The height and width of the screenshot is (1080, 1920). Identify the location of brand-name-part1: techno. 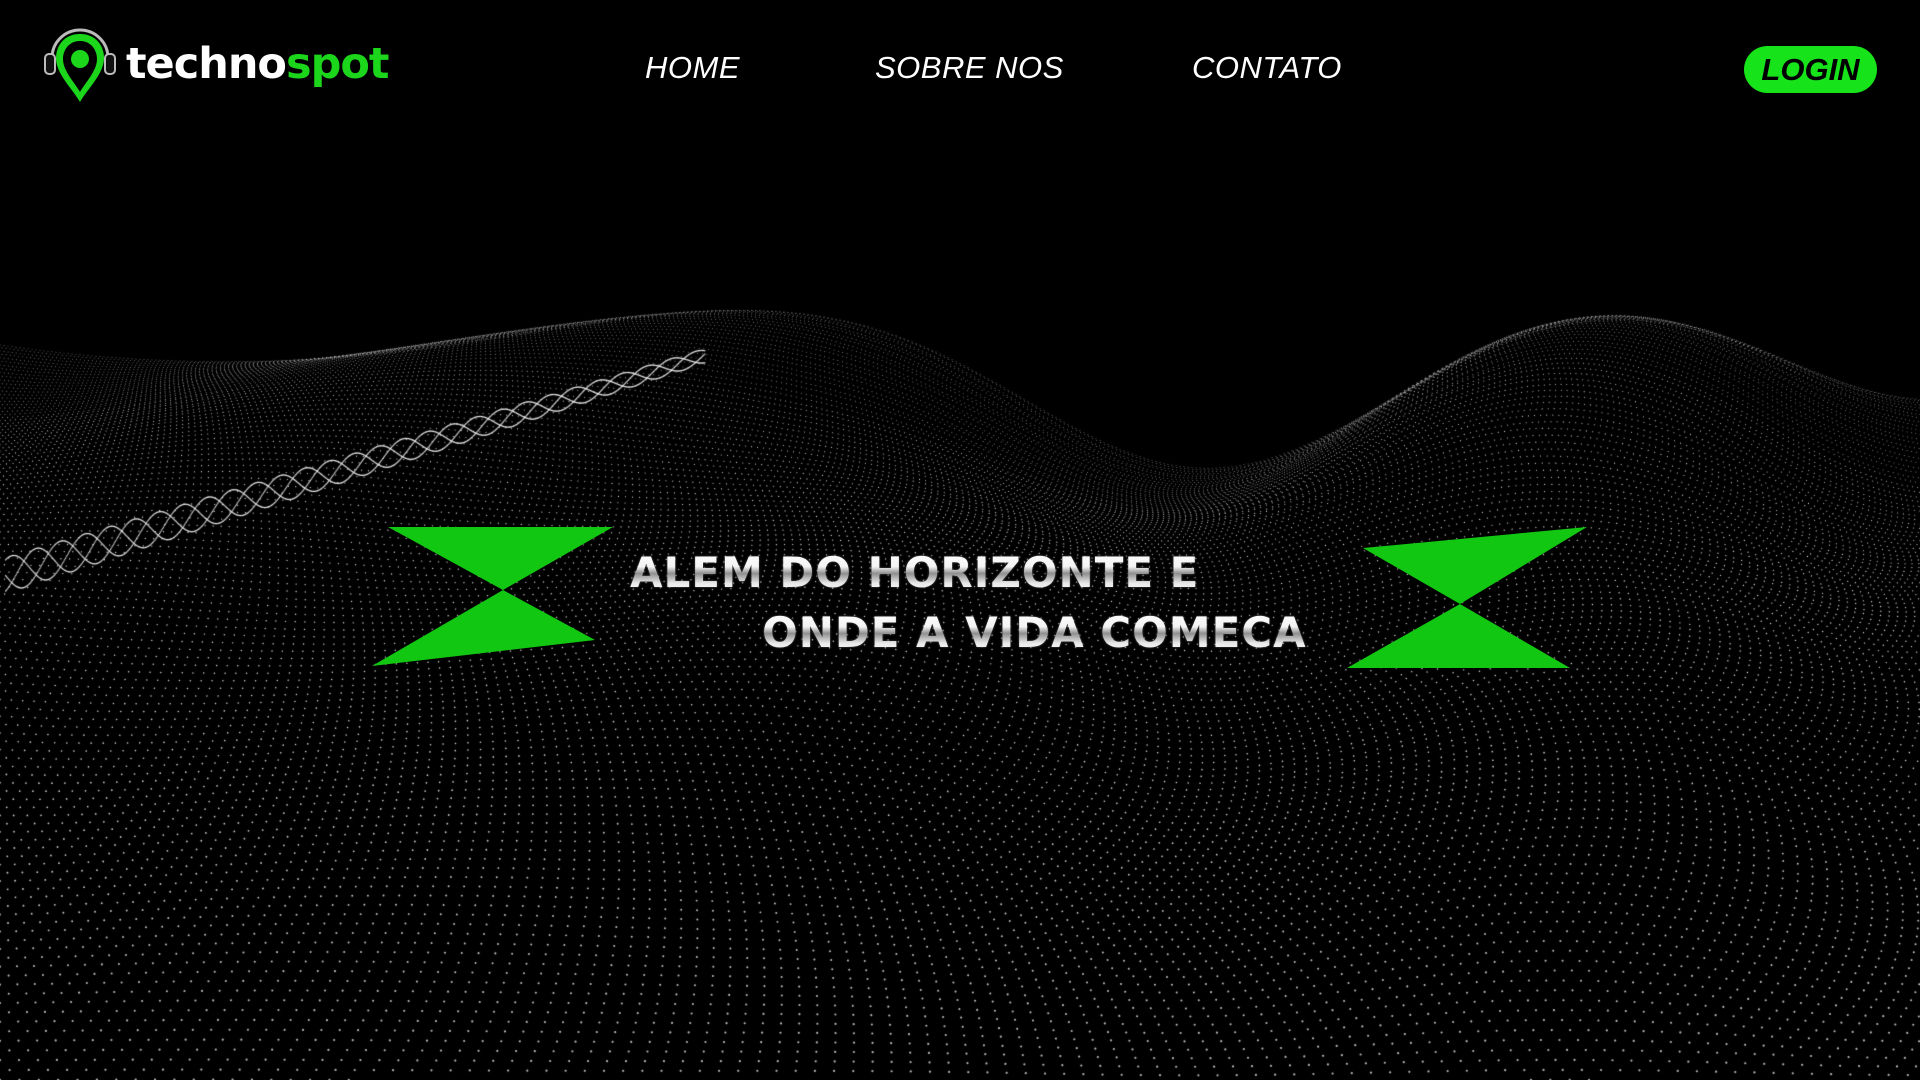
(206, 64).